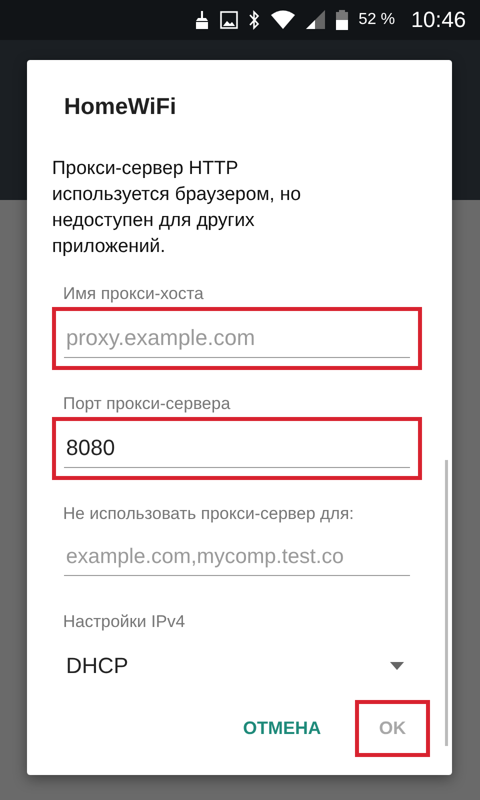  I want to click on image-icon, so click(229, 20).